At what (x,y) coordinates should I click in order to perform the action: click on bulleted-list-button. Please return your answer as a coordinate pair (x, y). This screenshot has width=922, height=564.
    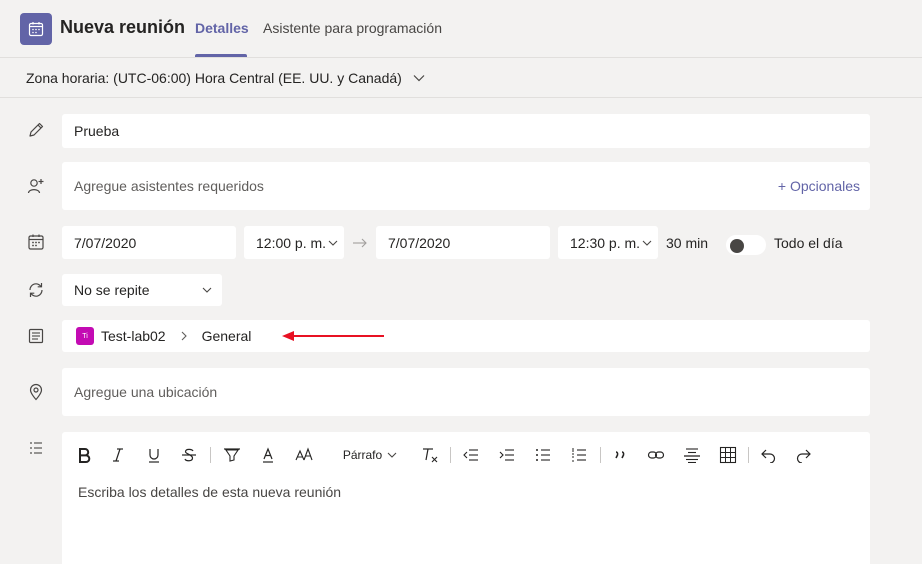
    Looking at the image, I should click on (543, 455).